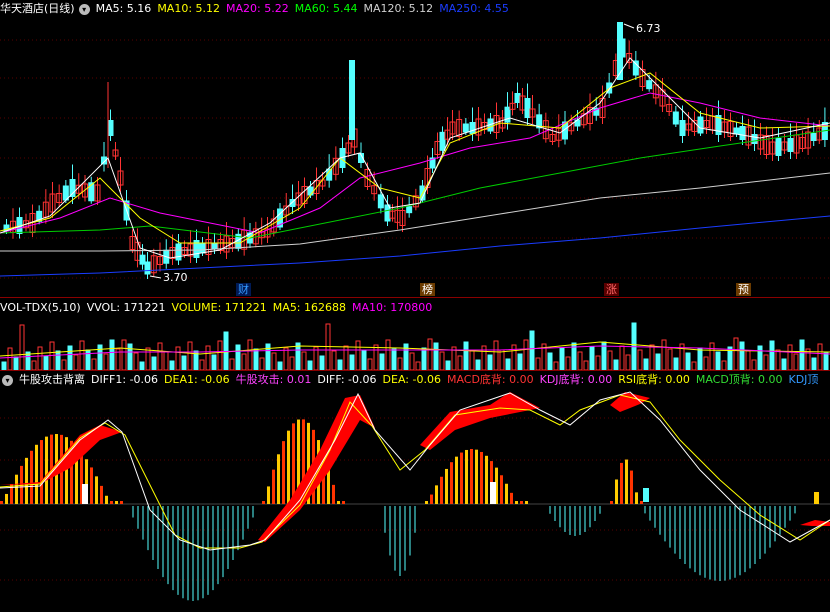 This screenshot has width=830, height=612. What do you see at coordinates (123, 8) in the screenshot?
I see `legend-item: MA5: 5.16` at bounding box center [123, 8].